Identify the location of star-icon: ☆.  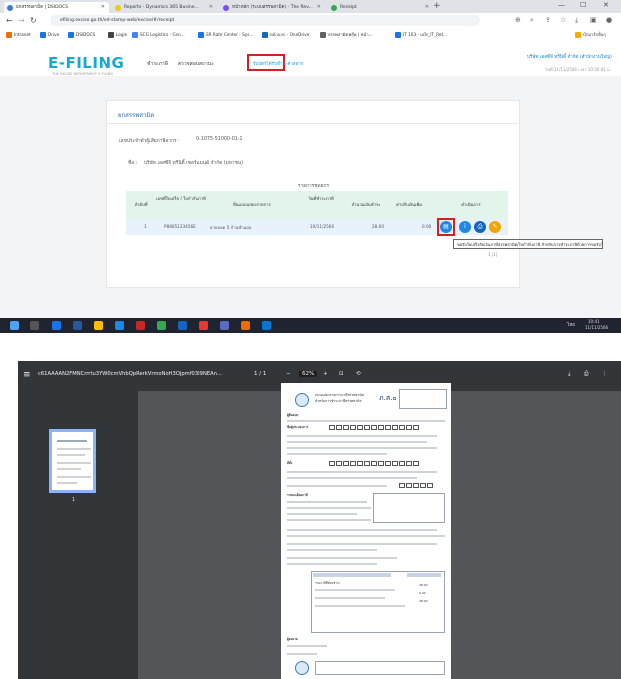
(563, 20).